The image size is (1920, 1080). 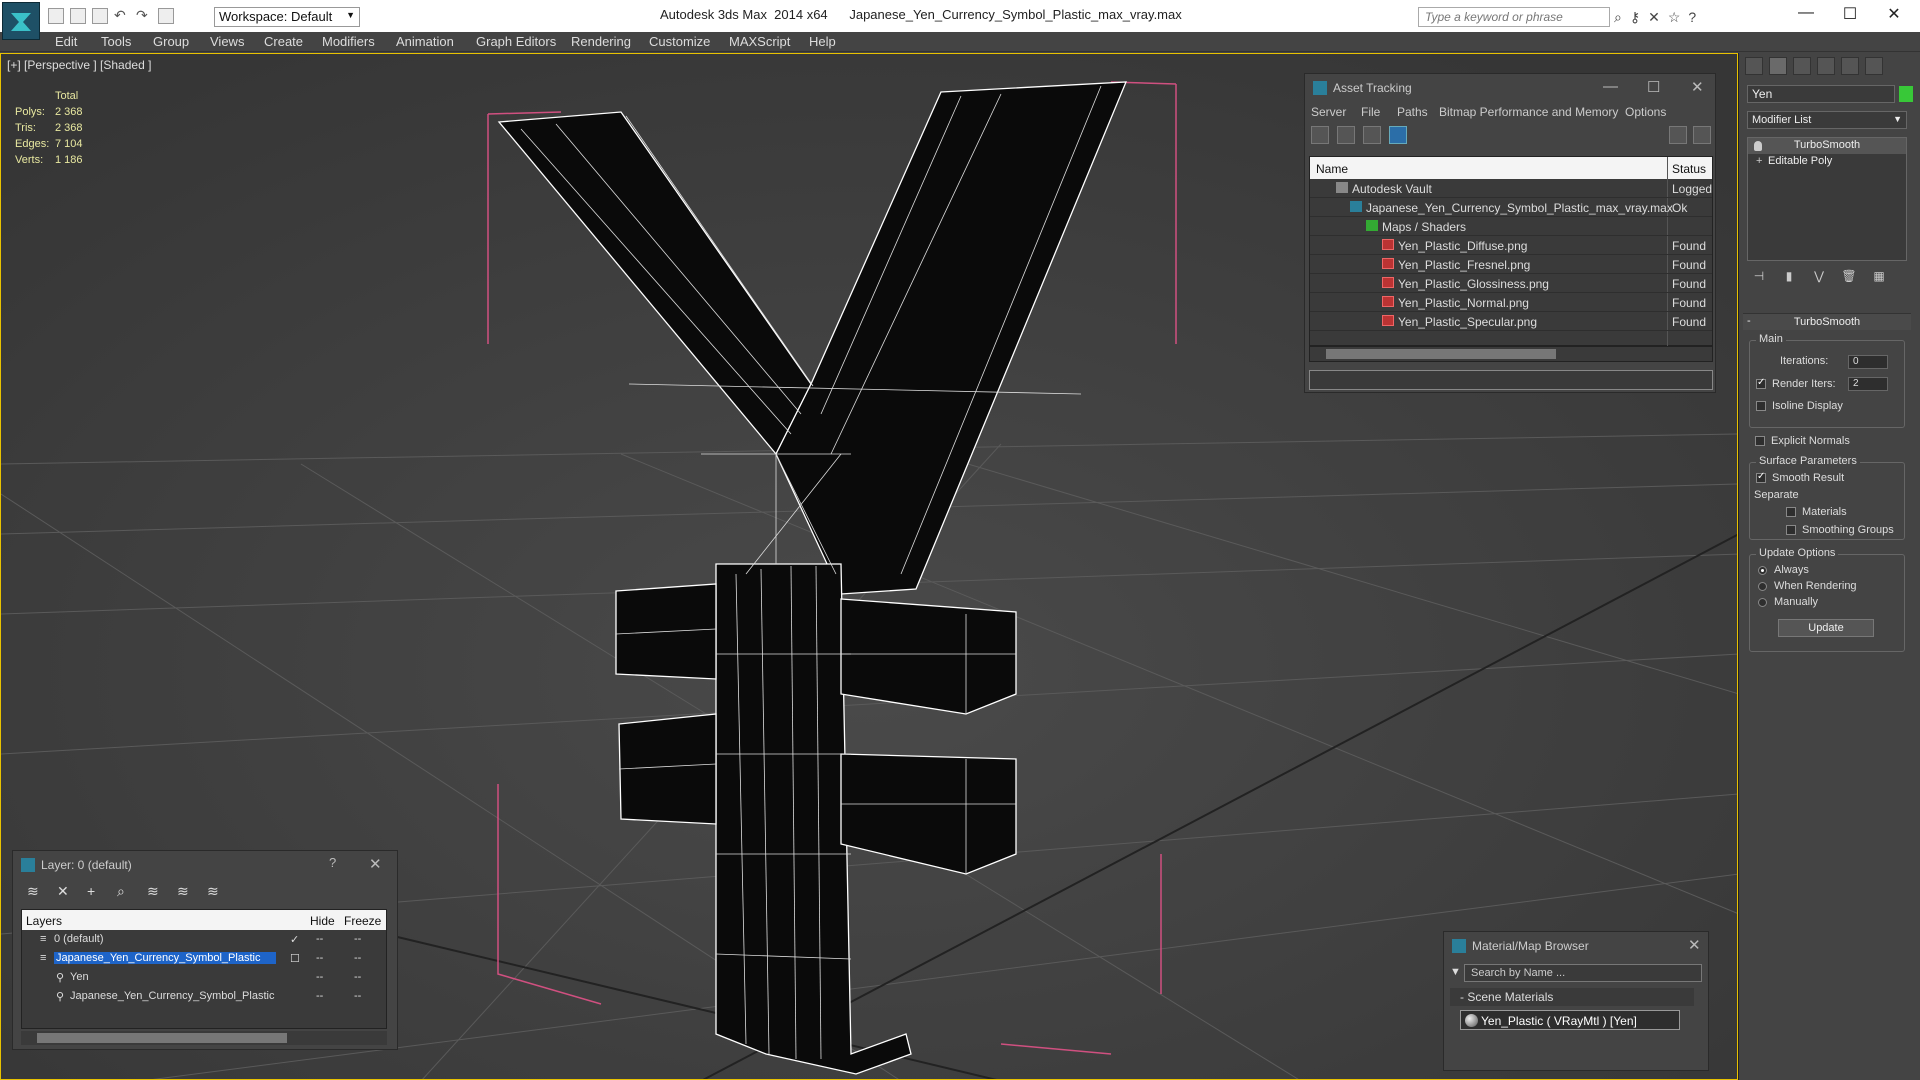 I want to click on menu-server: Server, so click(x=1328, y=112).